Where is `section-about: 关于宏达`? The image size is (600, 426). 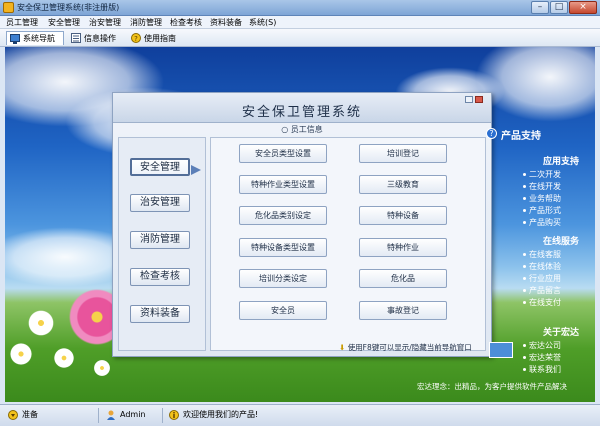
section-about: 关于宏达 is located at coordinates (561, 333).